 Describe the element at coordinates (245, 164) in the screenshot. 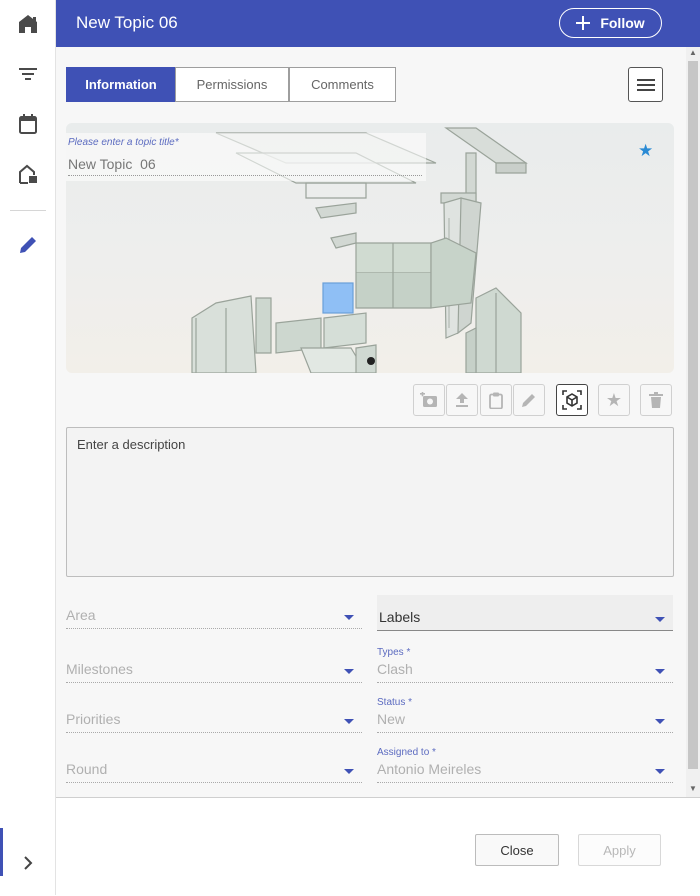

I see `topic-title-input` at that location.